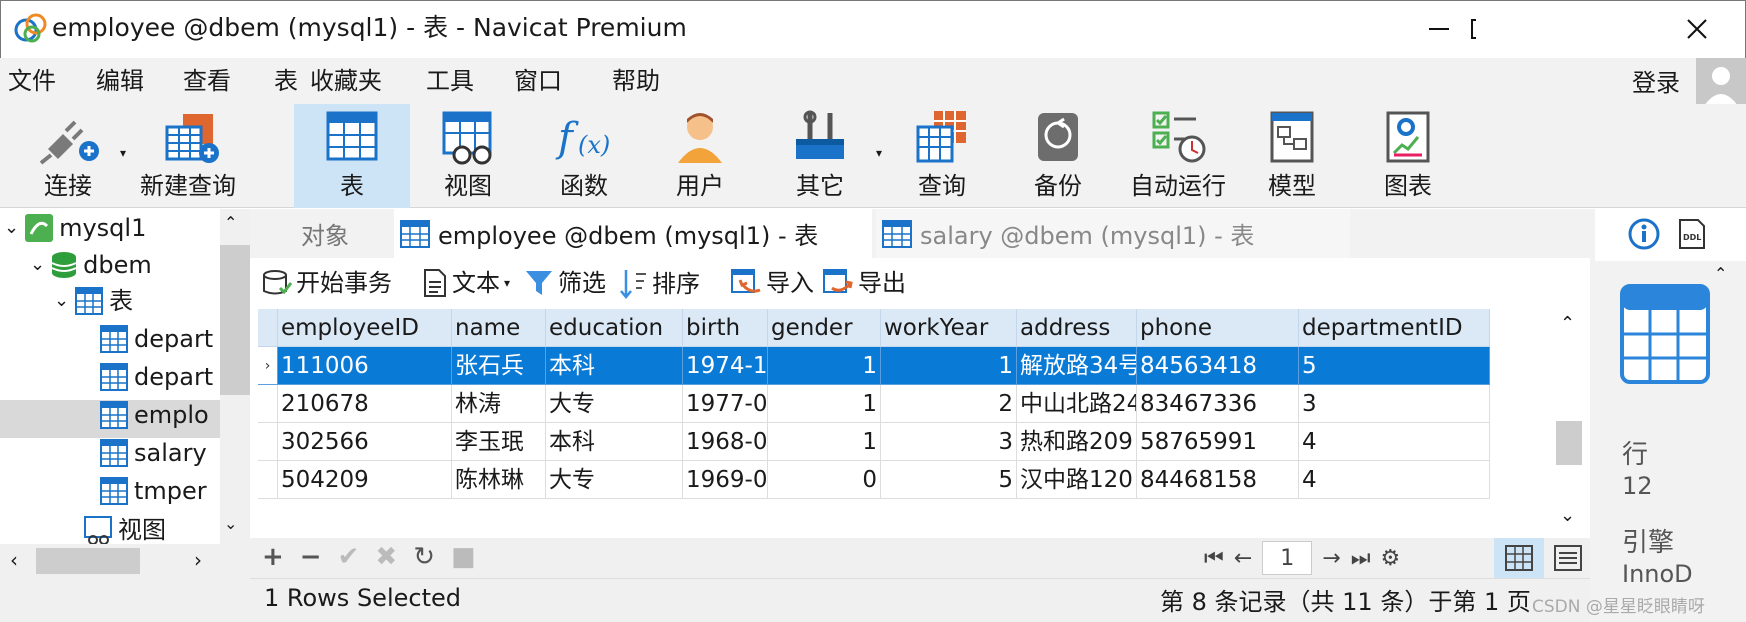  I want to click on cell-gender: 0, so click(824, 480).